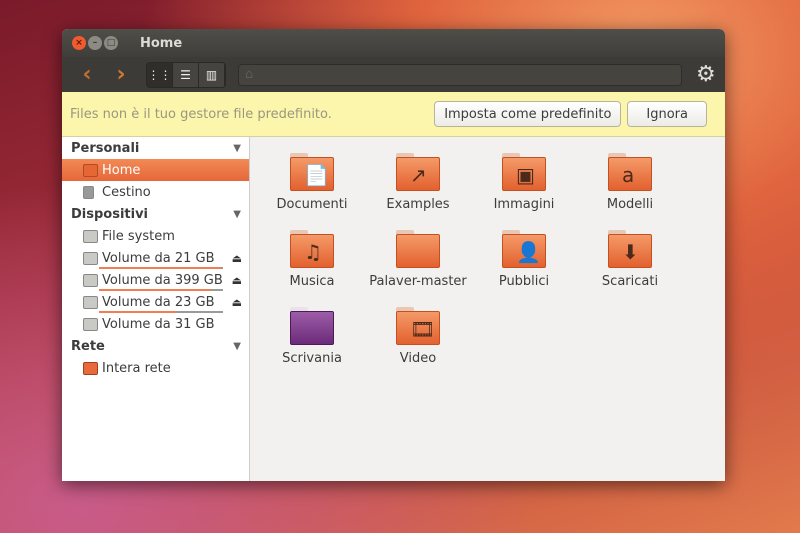 Image resolution: width=800 pixels, height=533 pixels. Describe the element at coordinates (79, 43) in the screenshot. I see `close-button: ×` at that location.